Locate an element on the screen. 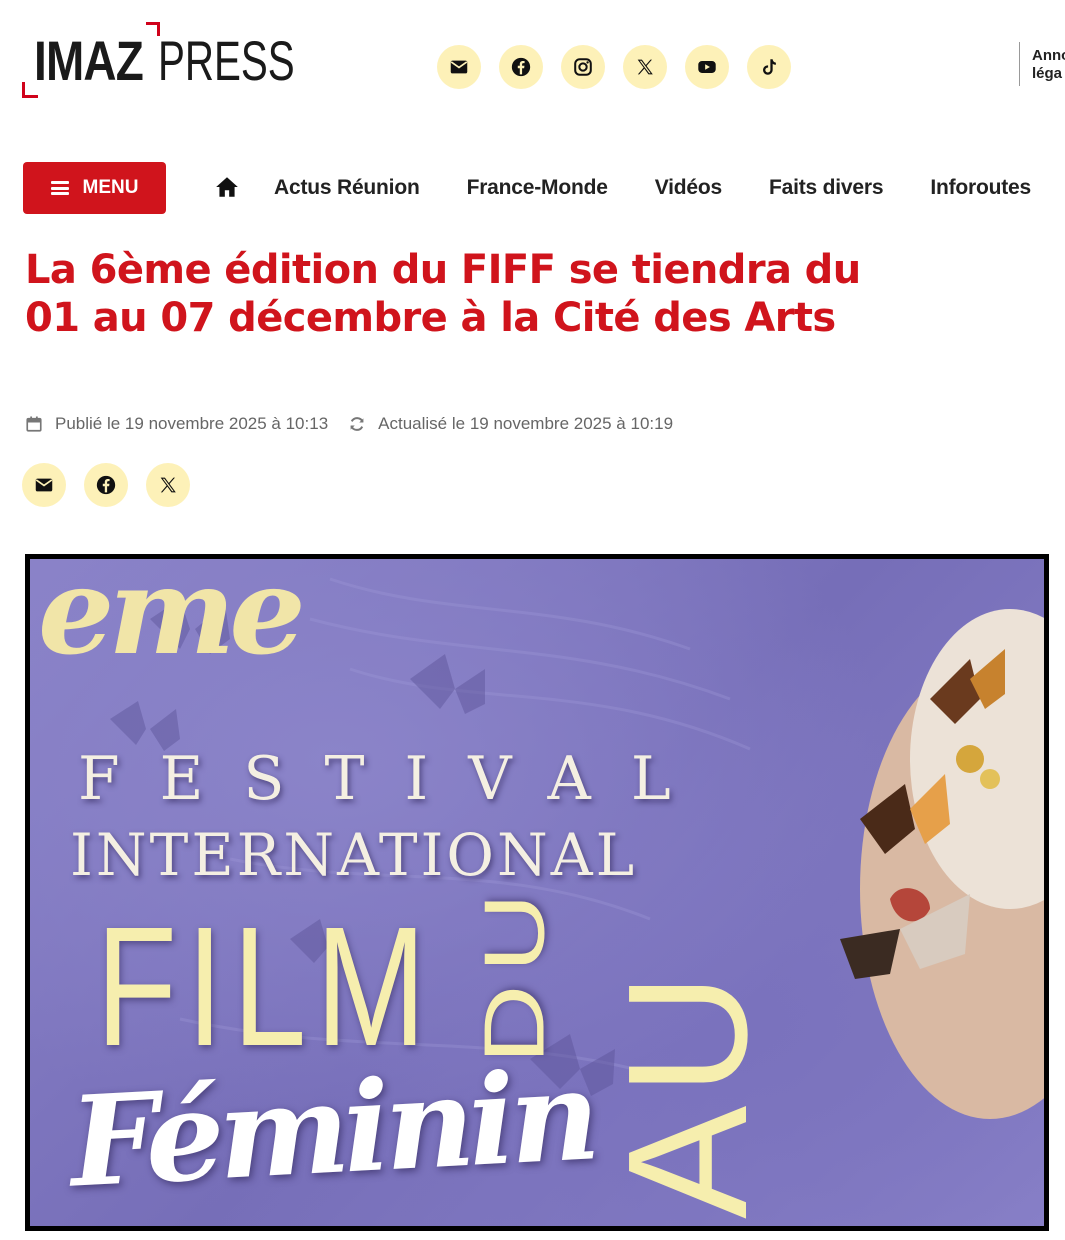  poster-festival-text: FESTIVAL is located at coordinates (394, 779).